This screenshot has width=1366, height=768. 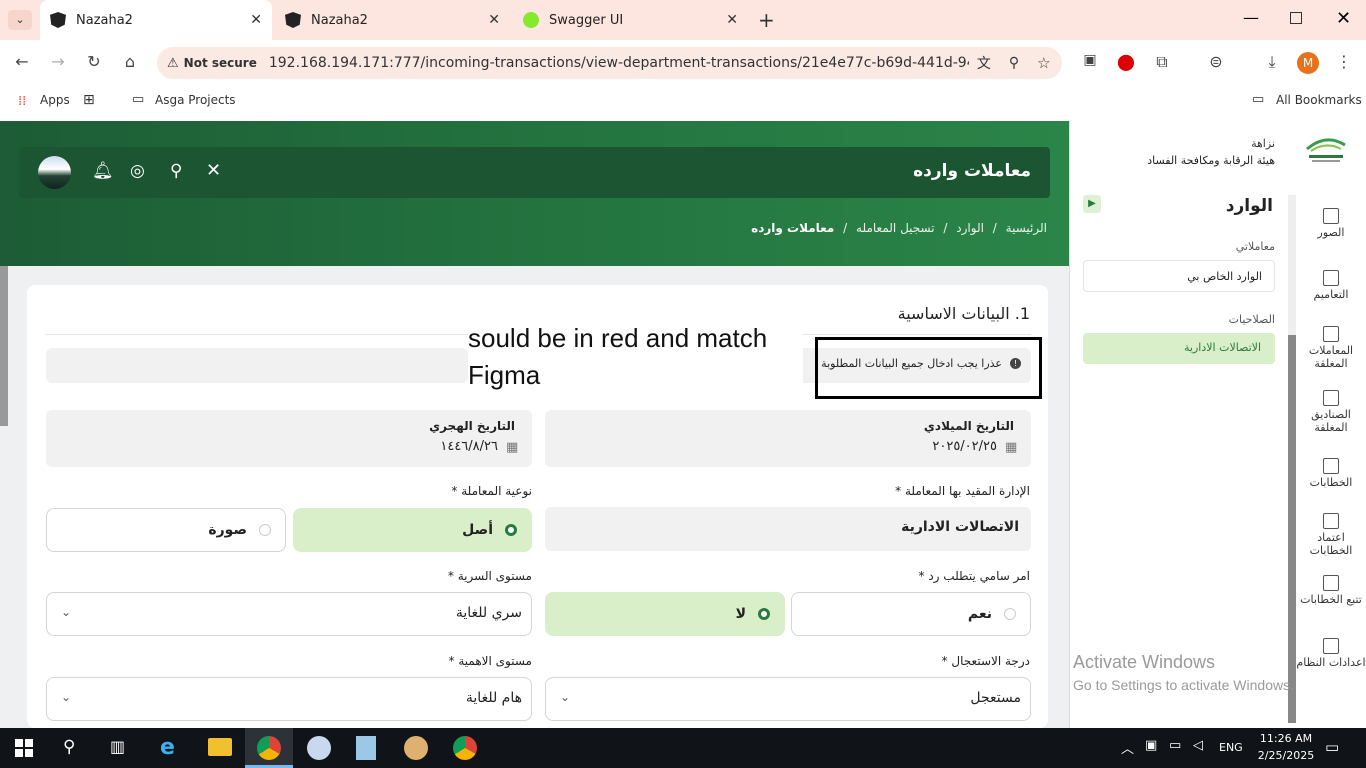 What do you see at coordinates (58, 61) in the screenshot?
I see `forward-icon: →` at bounding box center [58, 61].